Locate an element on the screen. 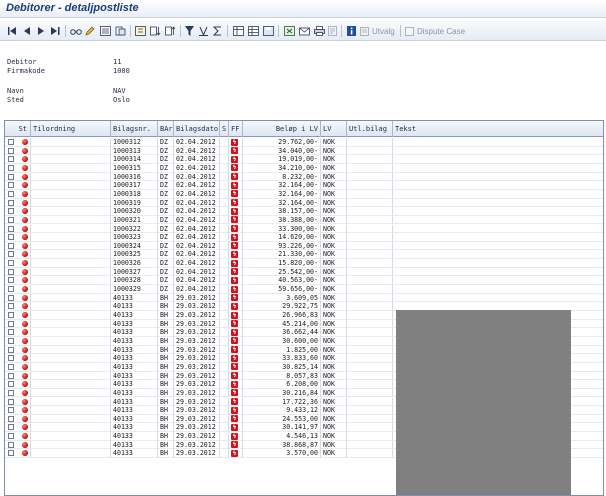  export-icon is located at coordinates (289, 31).